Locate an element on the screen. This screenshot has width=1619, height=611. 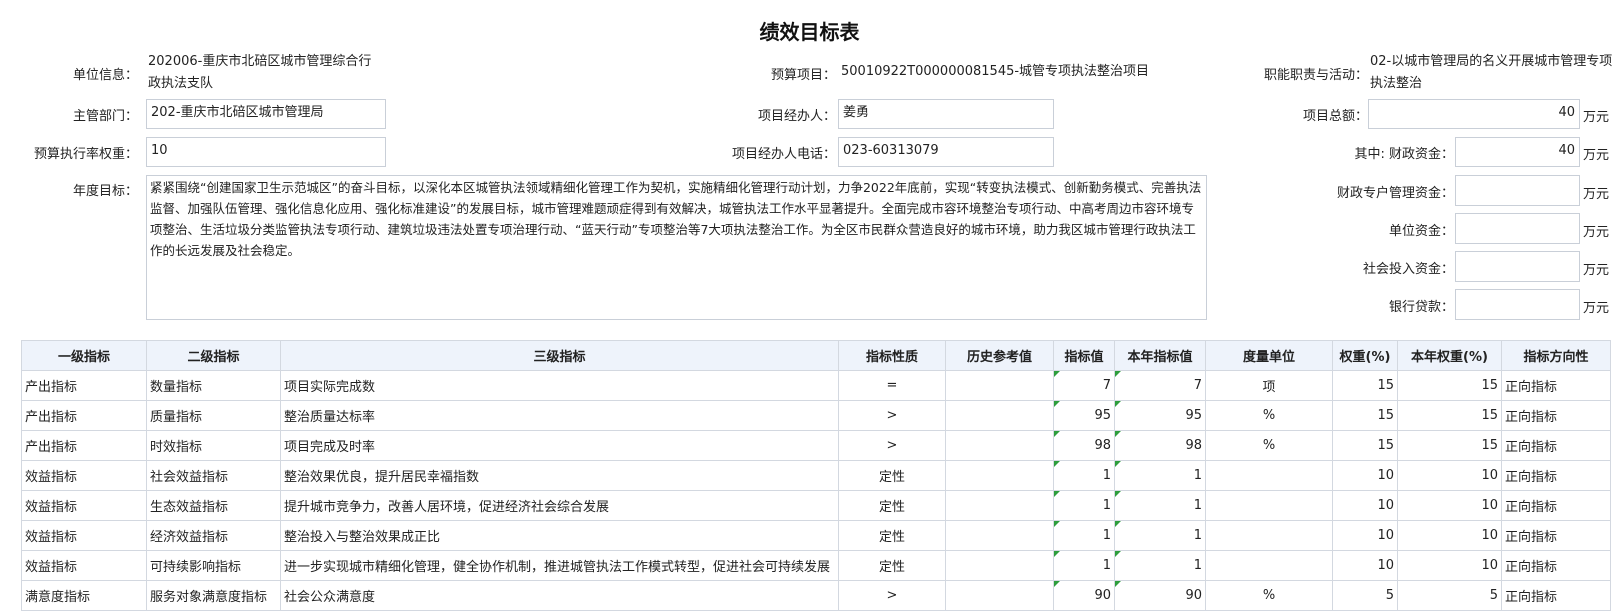
col-header: 本年指标值 is located at coordinates (1160, 355).